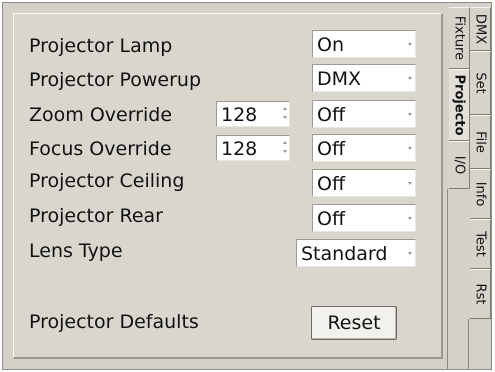 The height and width of the screenshot is (372, 495). I want to click on projector-rear-select: Off, so click(364, 218).